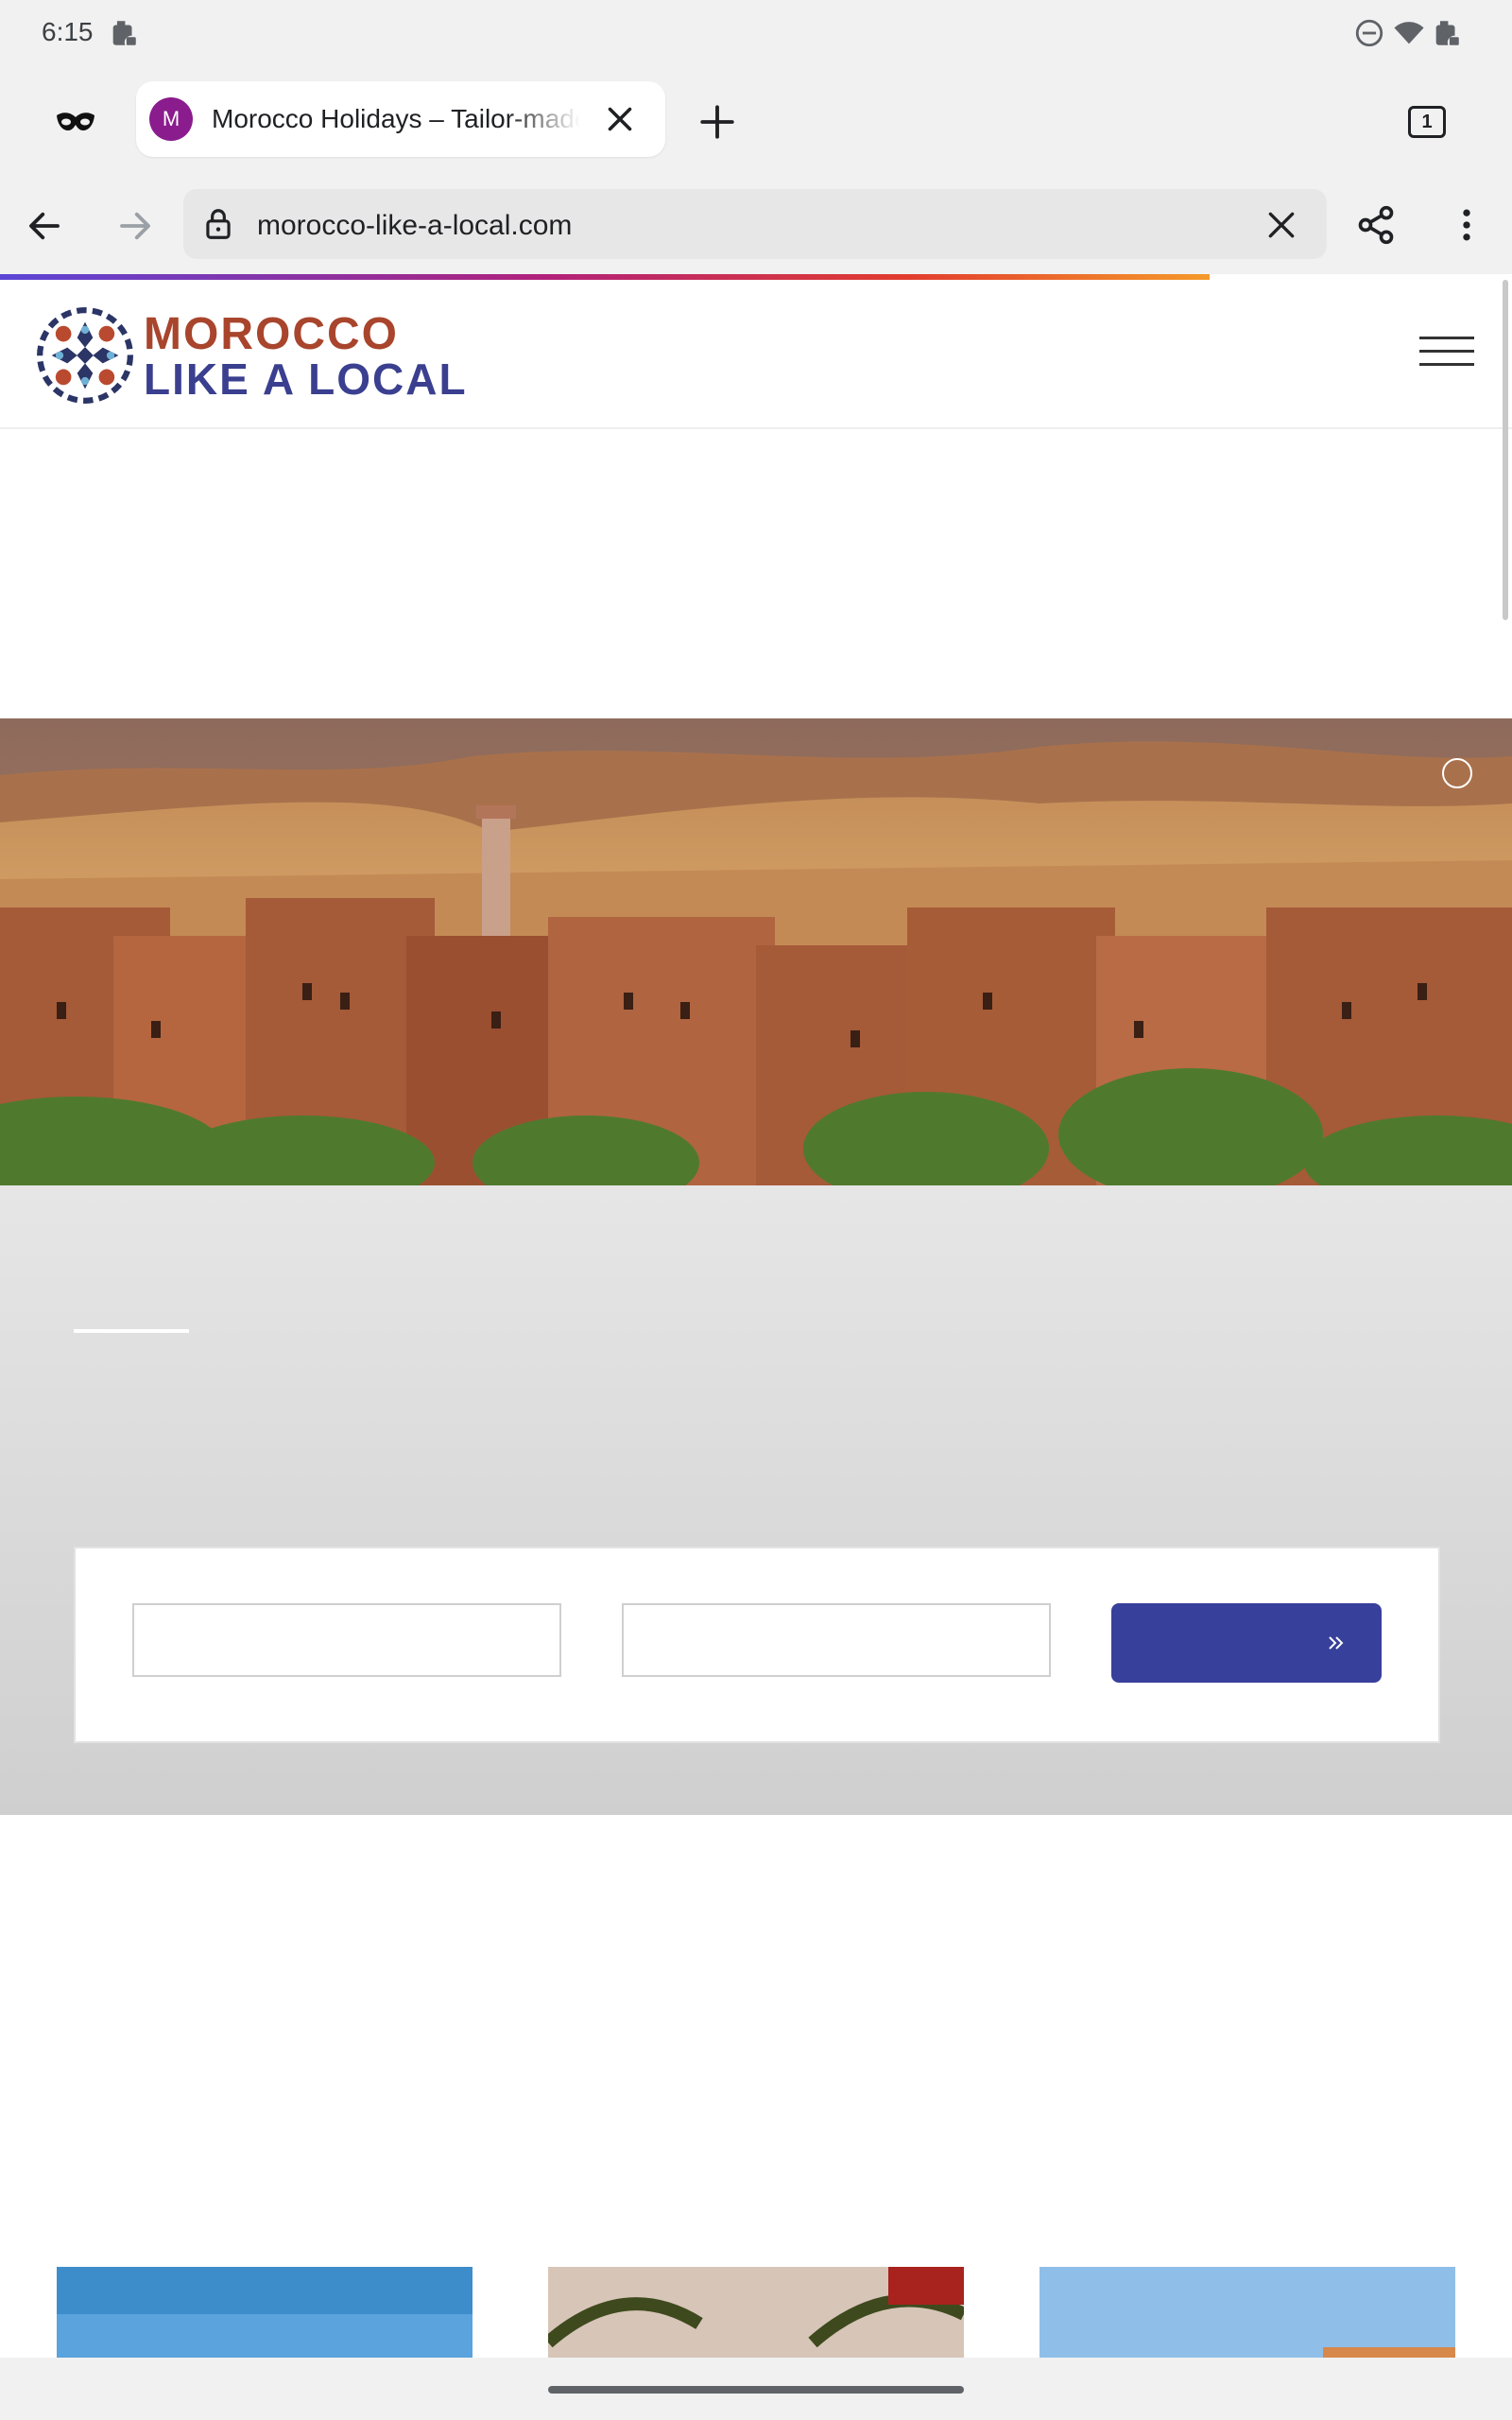 The width and height of the screenshot is (1512, 2420). What do you see at coordinates (306, 379) in the screenshot?
I see `logo-text-like-a-local: LIKE A LOCAL` at bounding box center [306, 379].